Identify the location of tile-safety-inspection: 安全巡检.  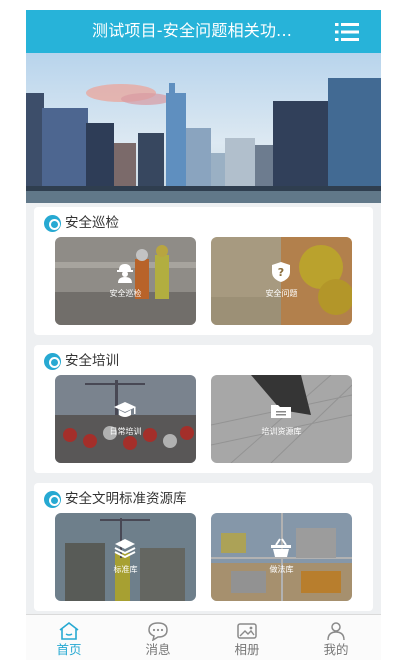
(125, 281).